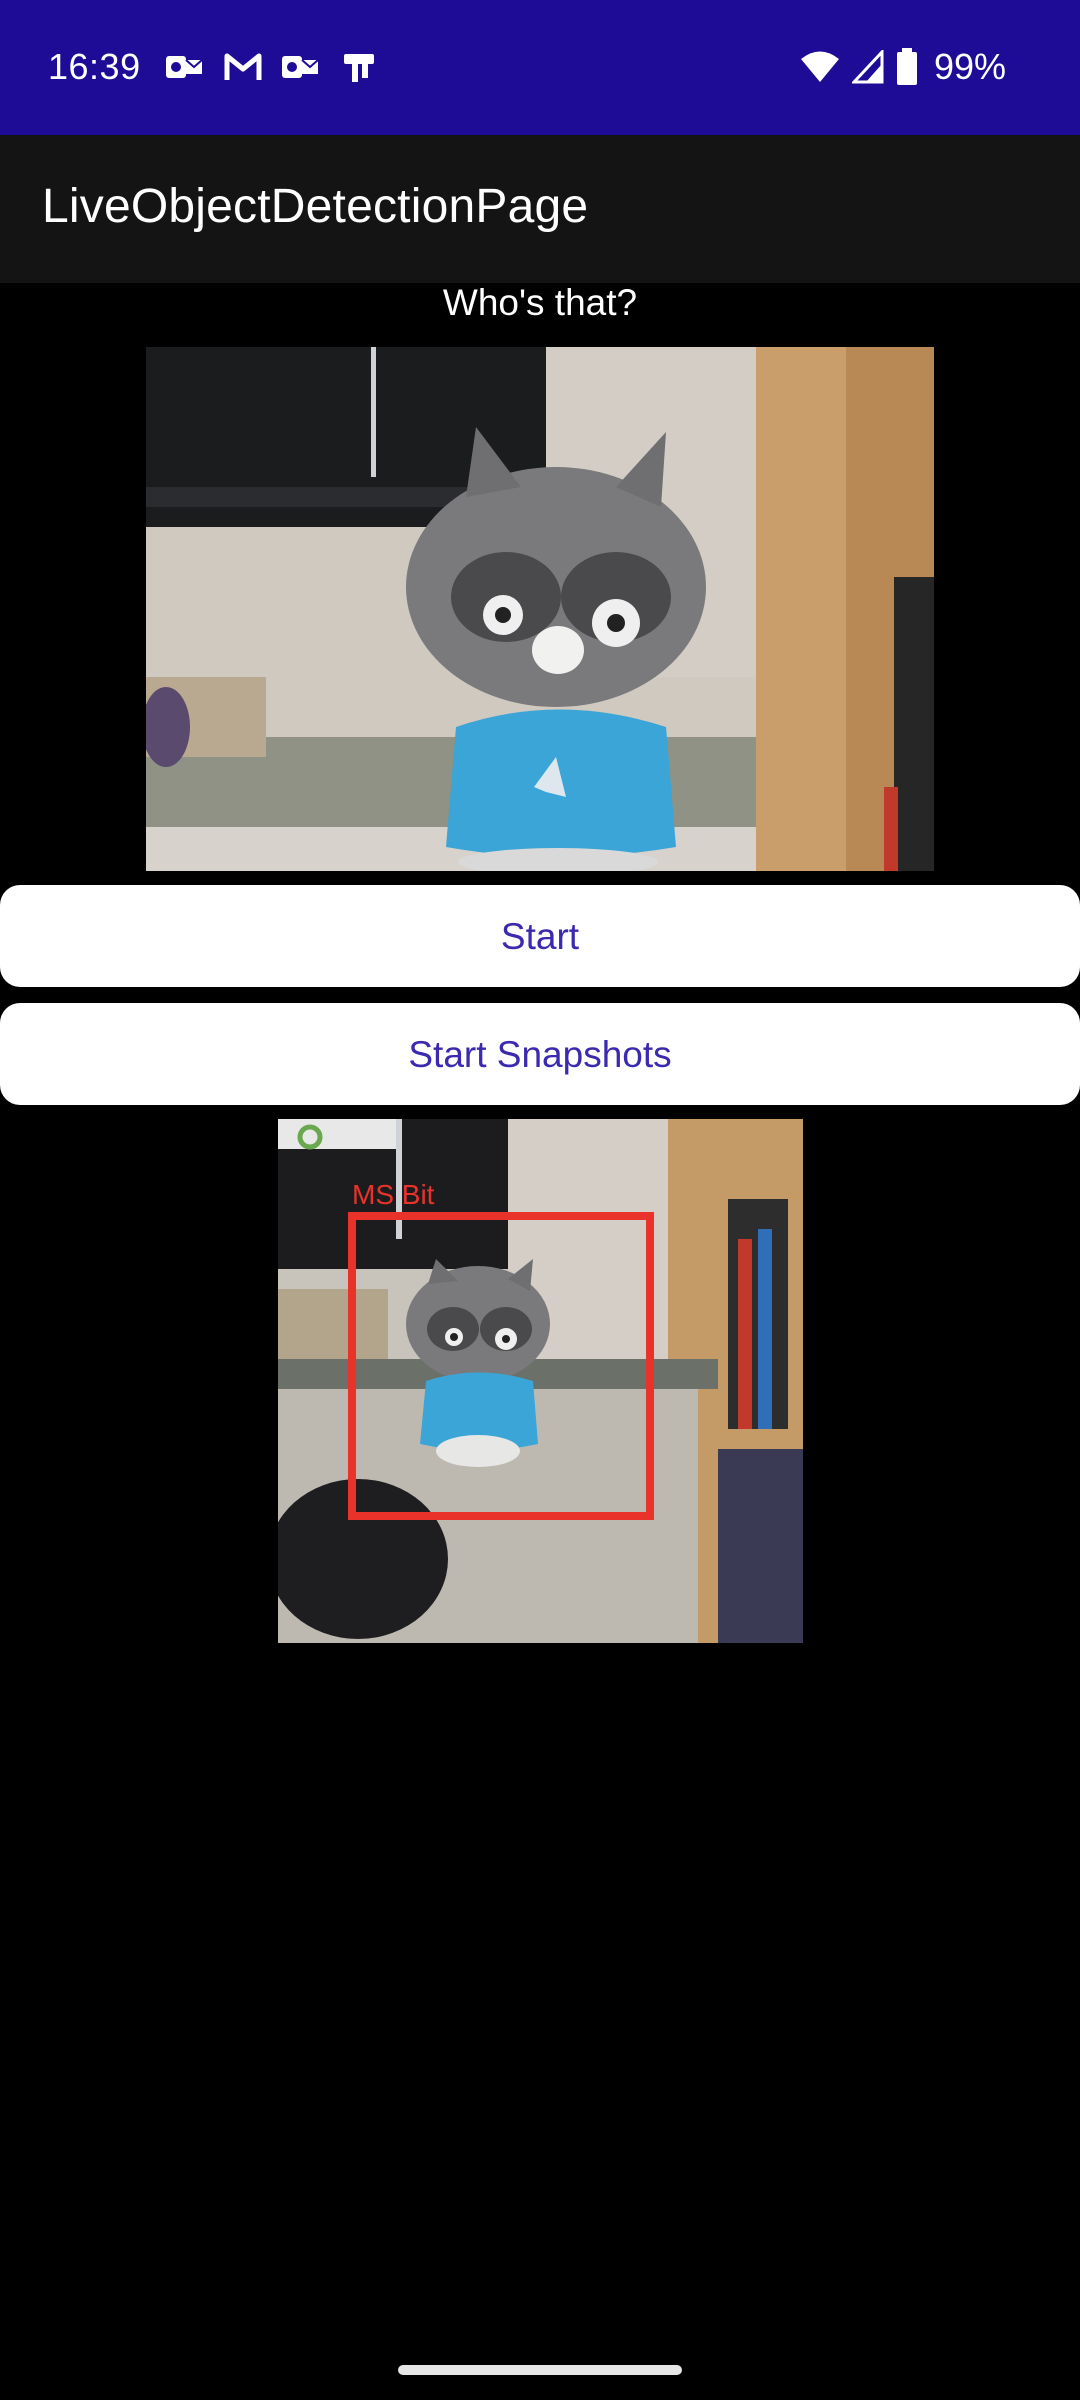 The image size is (1080, 2400). I want to click on battery-percent: 99%, so click(969, 66).